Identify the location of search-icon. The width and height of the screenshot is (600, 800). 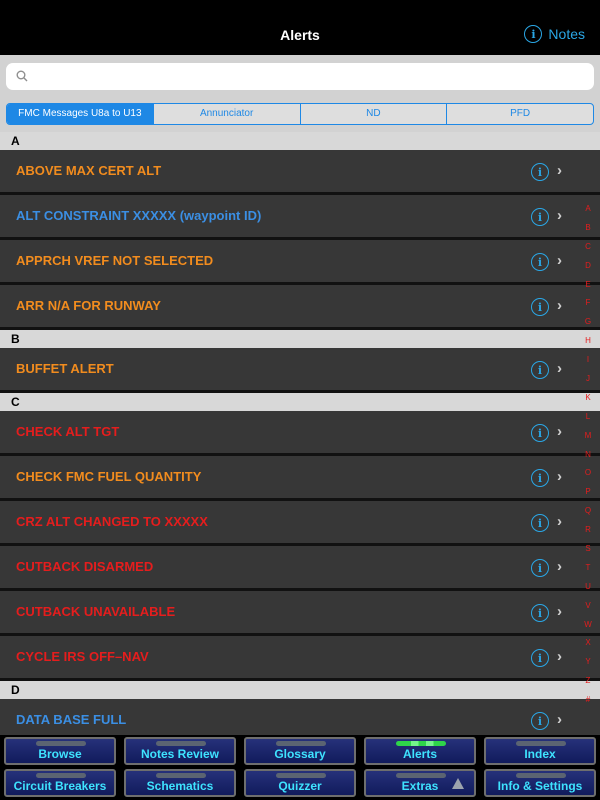
(22, 76).